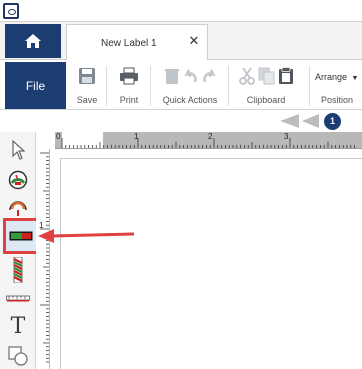 The image size is (362, 369). I want to click on vertical-ruler: 1, so click(43, 259).